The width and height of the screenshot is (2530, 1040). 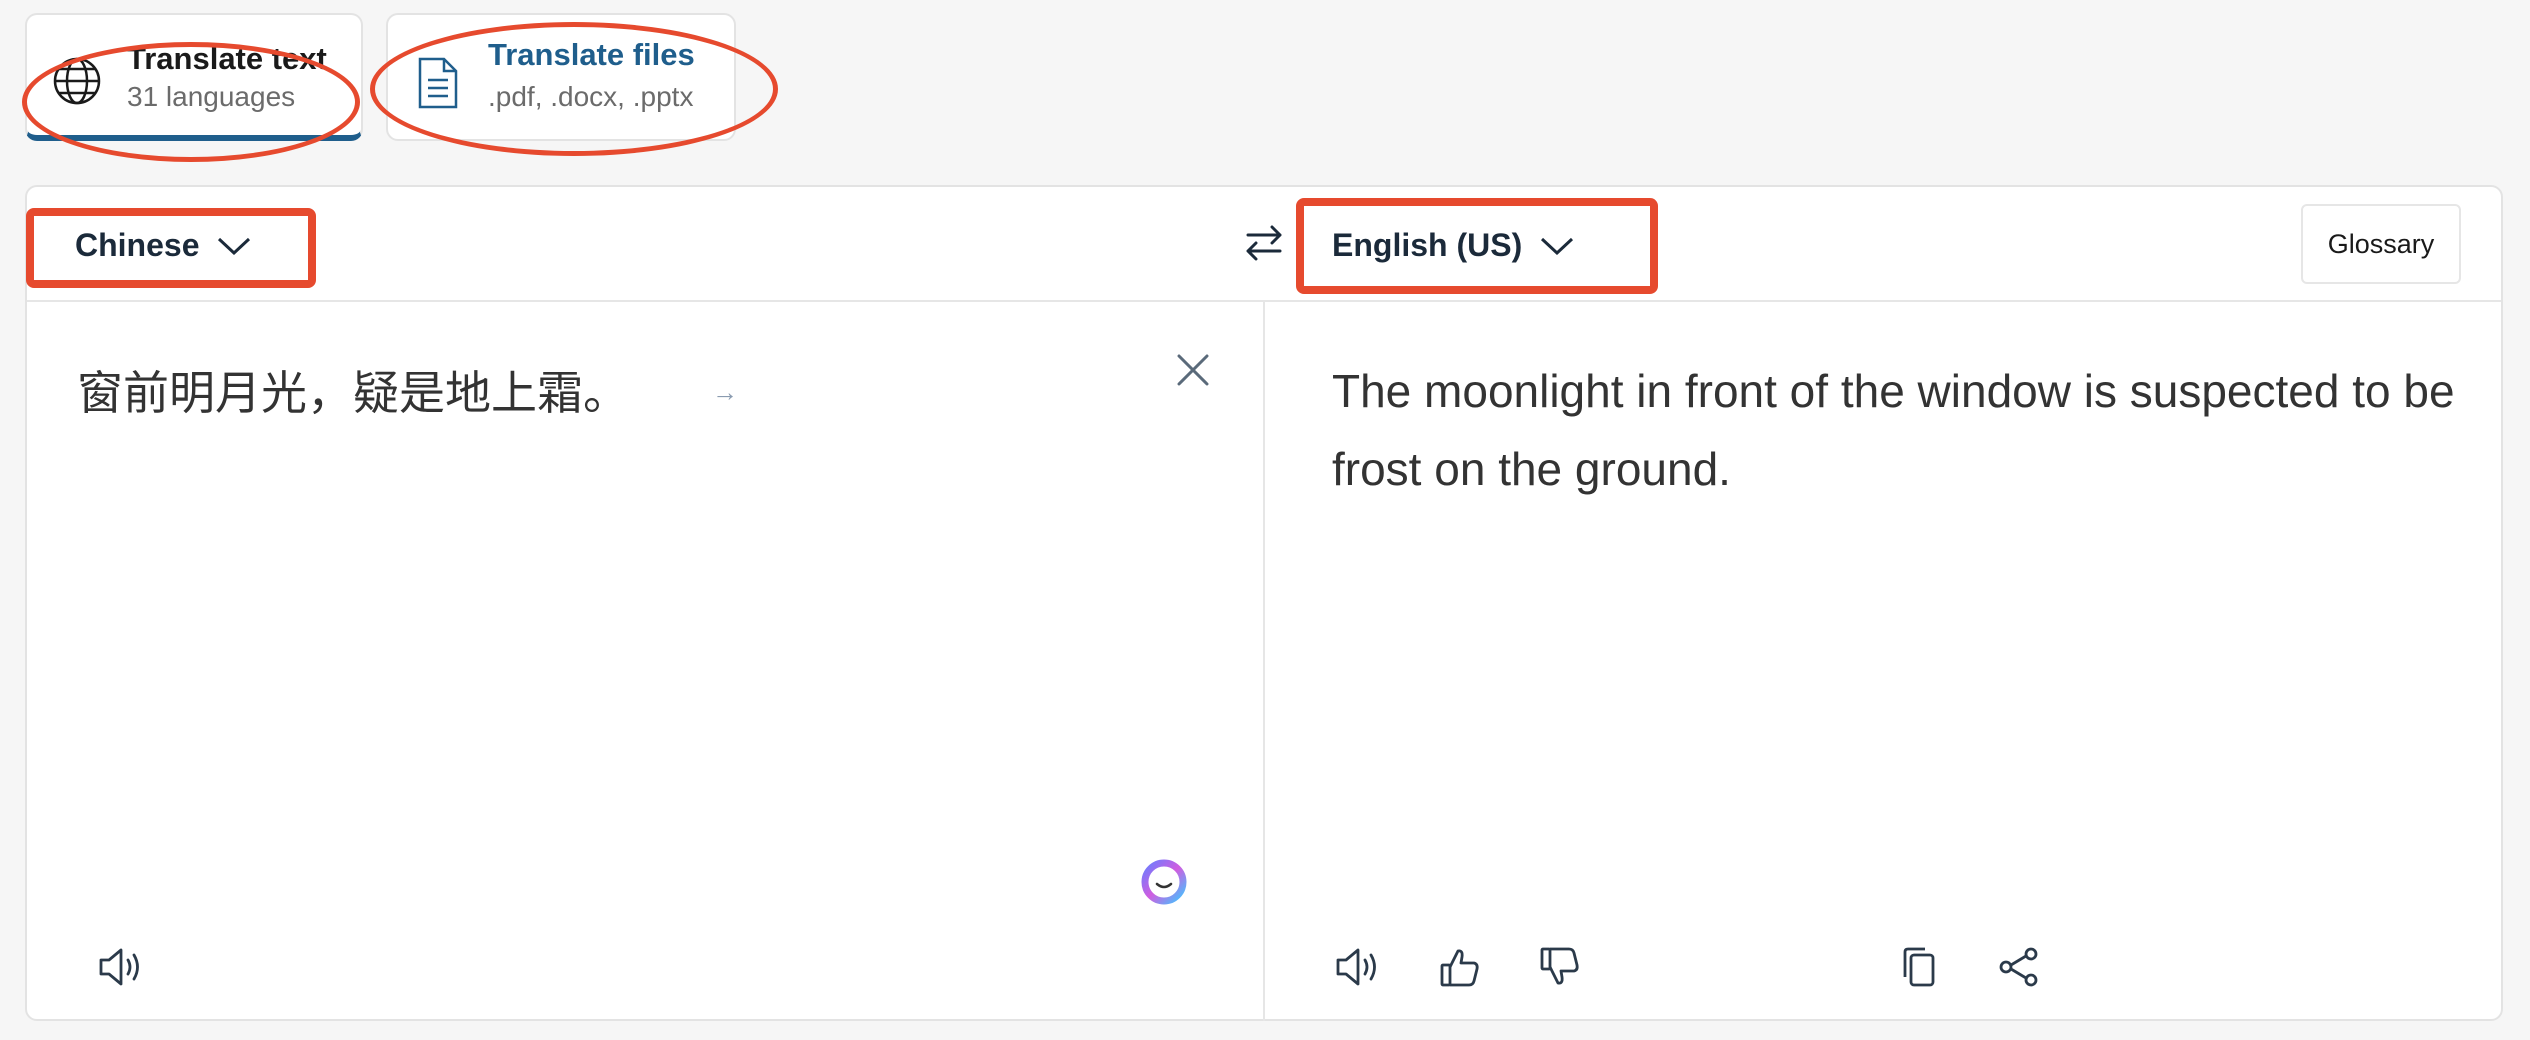 I want to click on target-language-label: English (US), so click(x=1427, y=244).